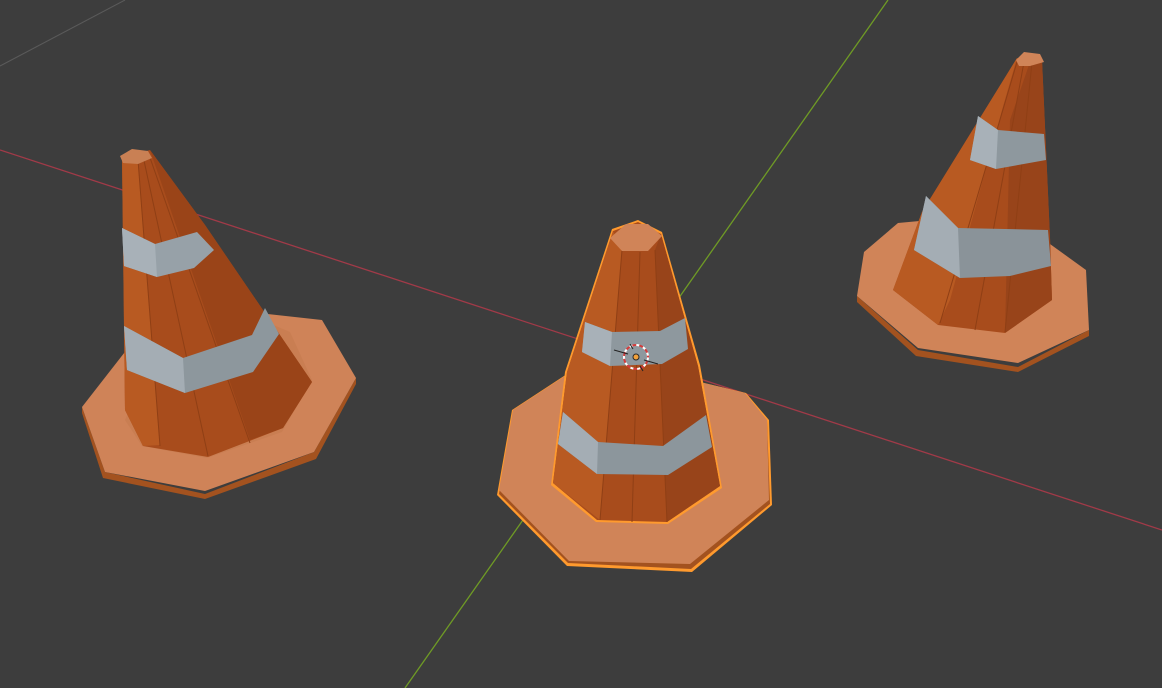  I want to click on traffic-cone-left, so click(219, 324).